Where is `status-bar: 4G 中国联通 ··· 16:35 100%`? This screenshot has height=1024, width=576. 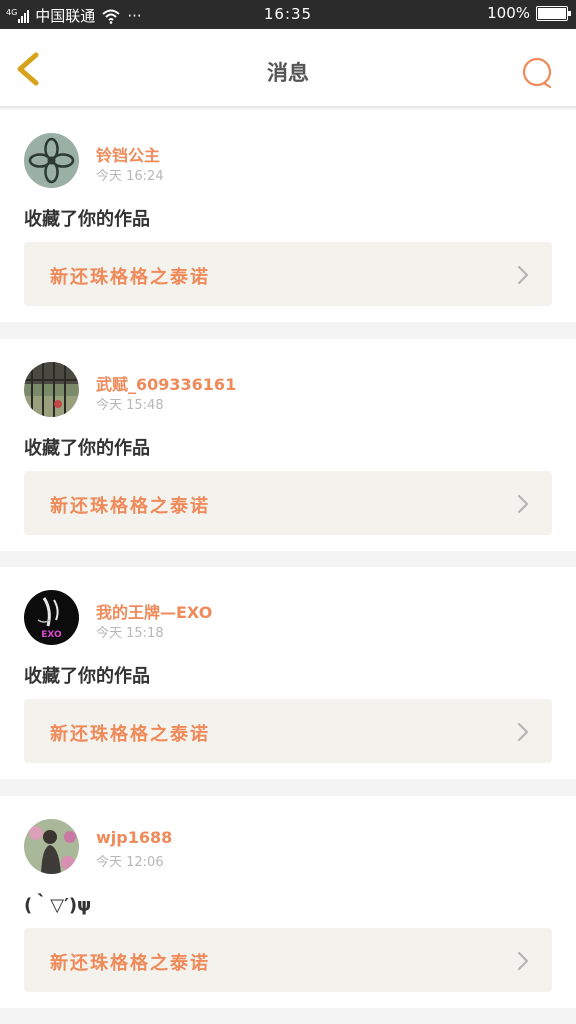
status-bar: 4G 中国联通 ··· 16:35 100% is located at coordinates (288, 14).